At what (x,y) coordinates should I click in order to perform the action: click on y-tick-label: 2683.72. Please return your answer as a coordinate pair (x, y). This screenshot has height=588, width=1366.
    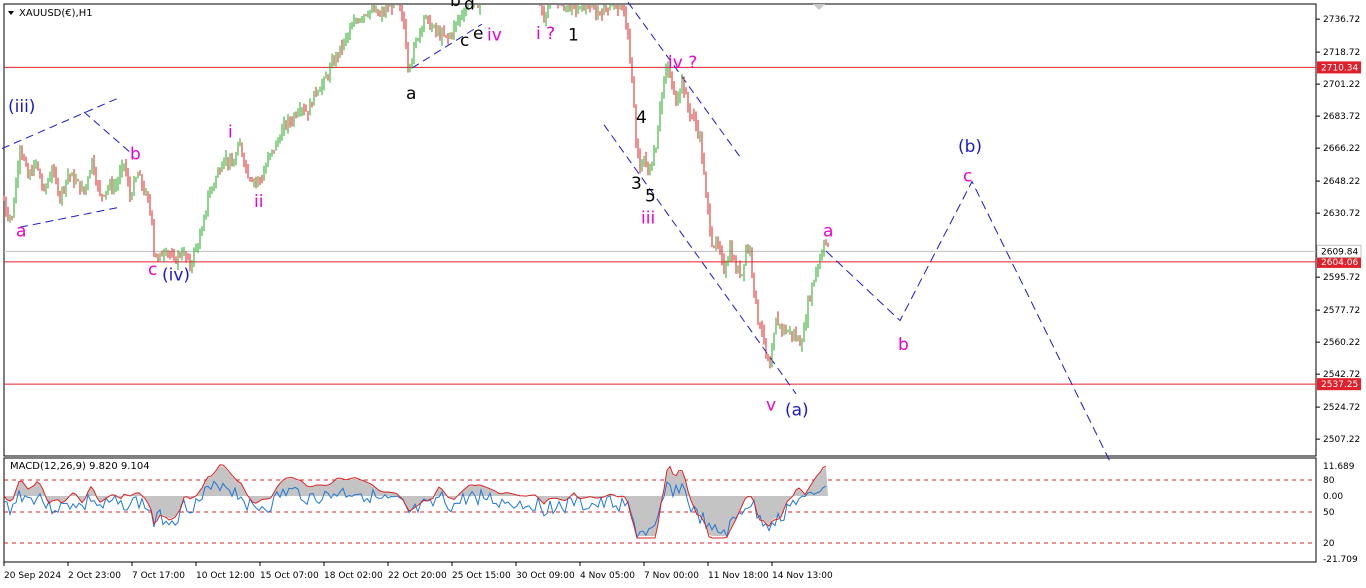
    Looking at the image, I should click on (1341, 117).